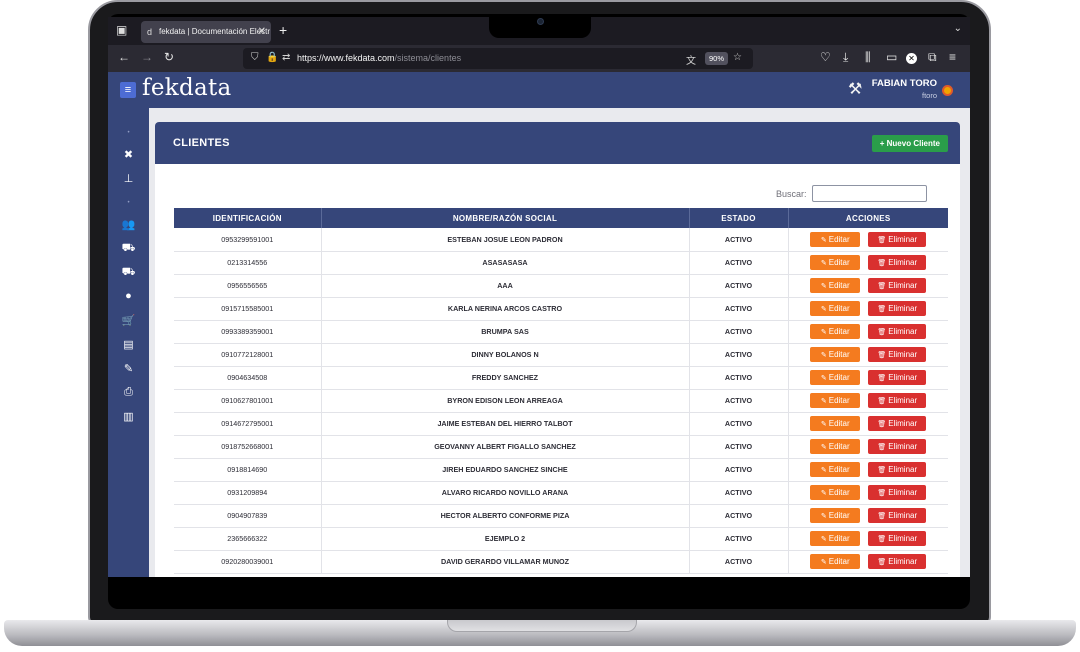 The height and width of the screenshot is (652, 1080). Describe the element at coordinates (187, 88) in the screenshot. I see `app-logo: fekdata` at that location.